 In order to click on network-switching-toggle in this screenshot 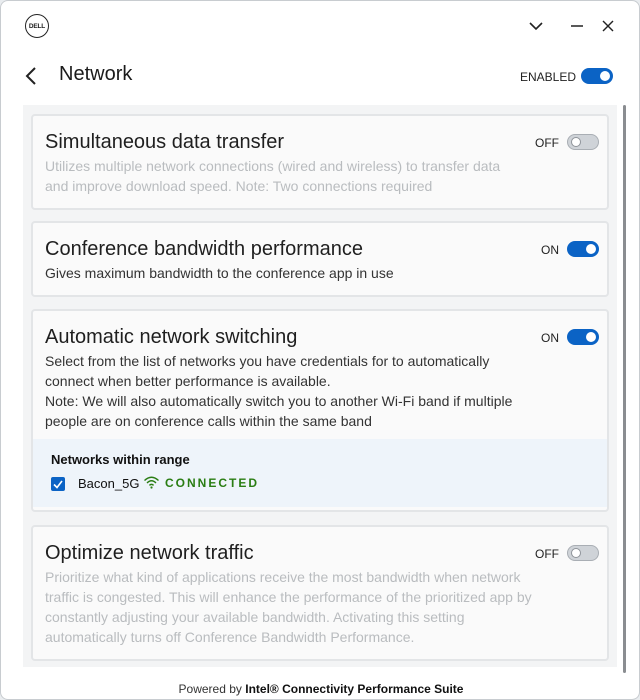, I will do `click(583, 337)`.